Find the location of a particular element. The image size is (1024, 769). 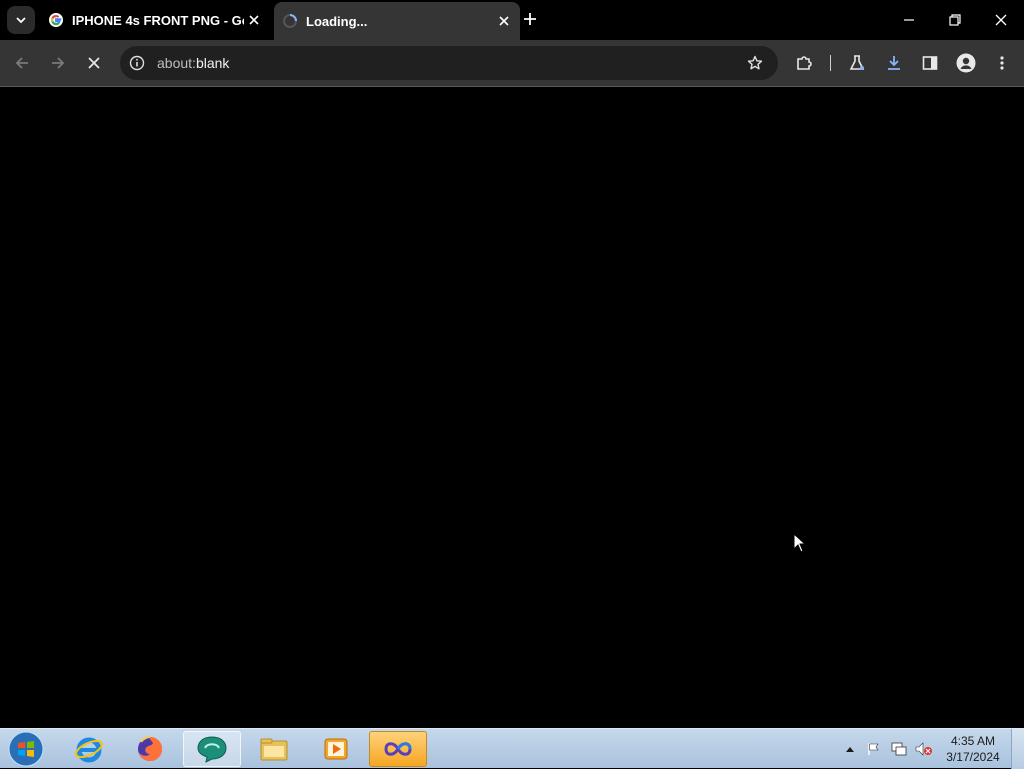

side-panel-icon is located at coordinates (930, 63).